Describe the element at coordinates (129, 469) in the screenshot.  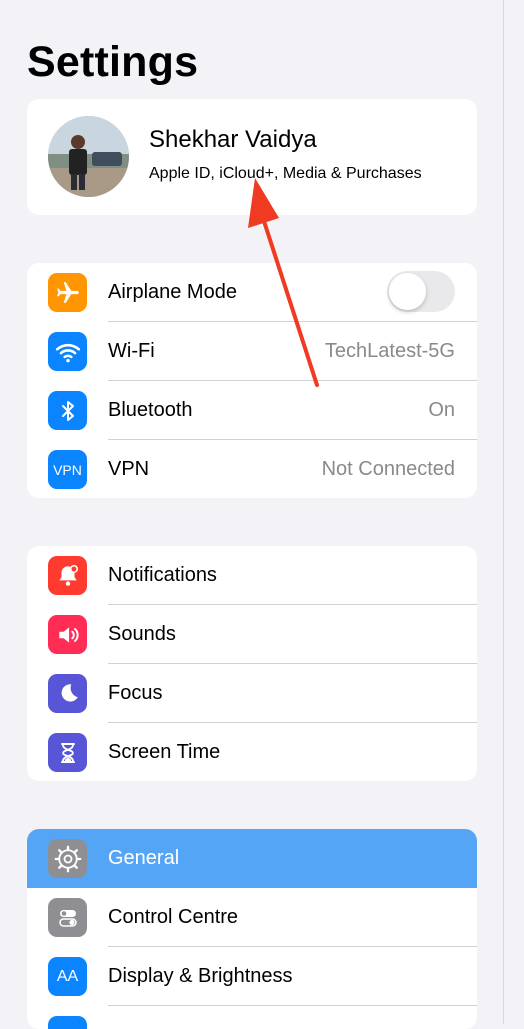
I see `settings-row-label: VPN` at that location.